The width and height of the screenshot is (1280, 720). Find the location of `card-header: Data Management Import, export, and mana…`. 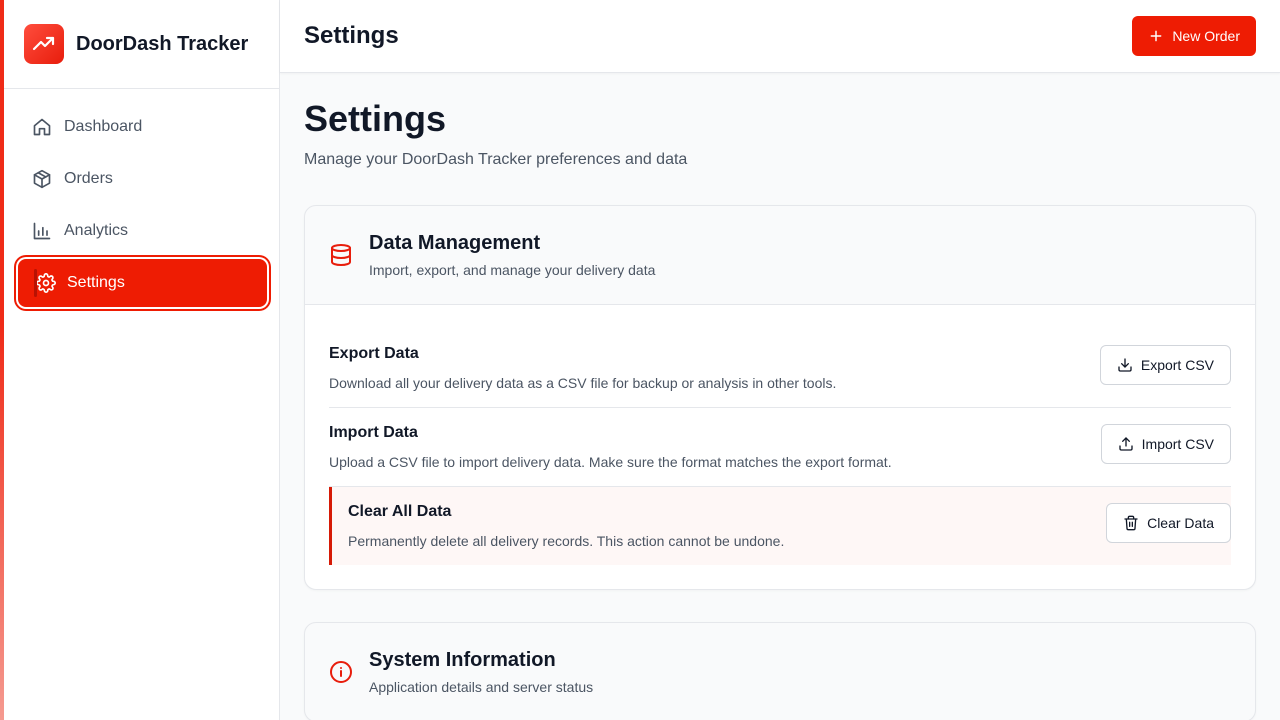

card-header: Data Management Import, export, and mana… is located at coordinates (780, 255).